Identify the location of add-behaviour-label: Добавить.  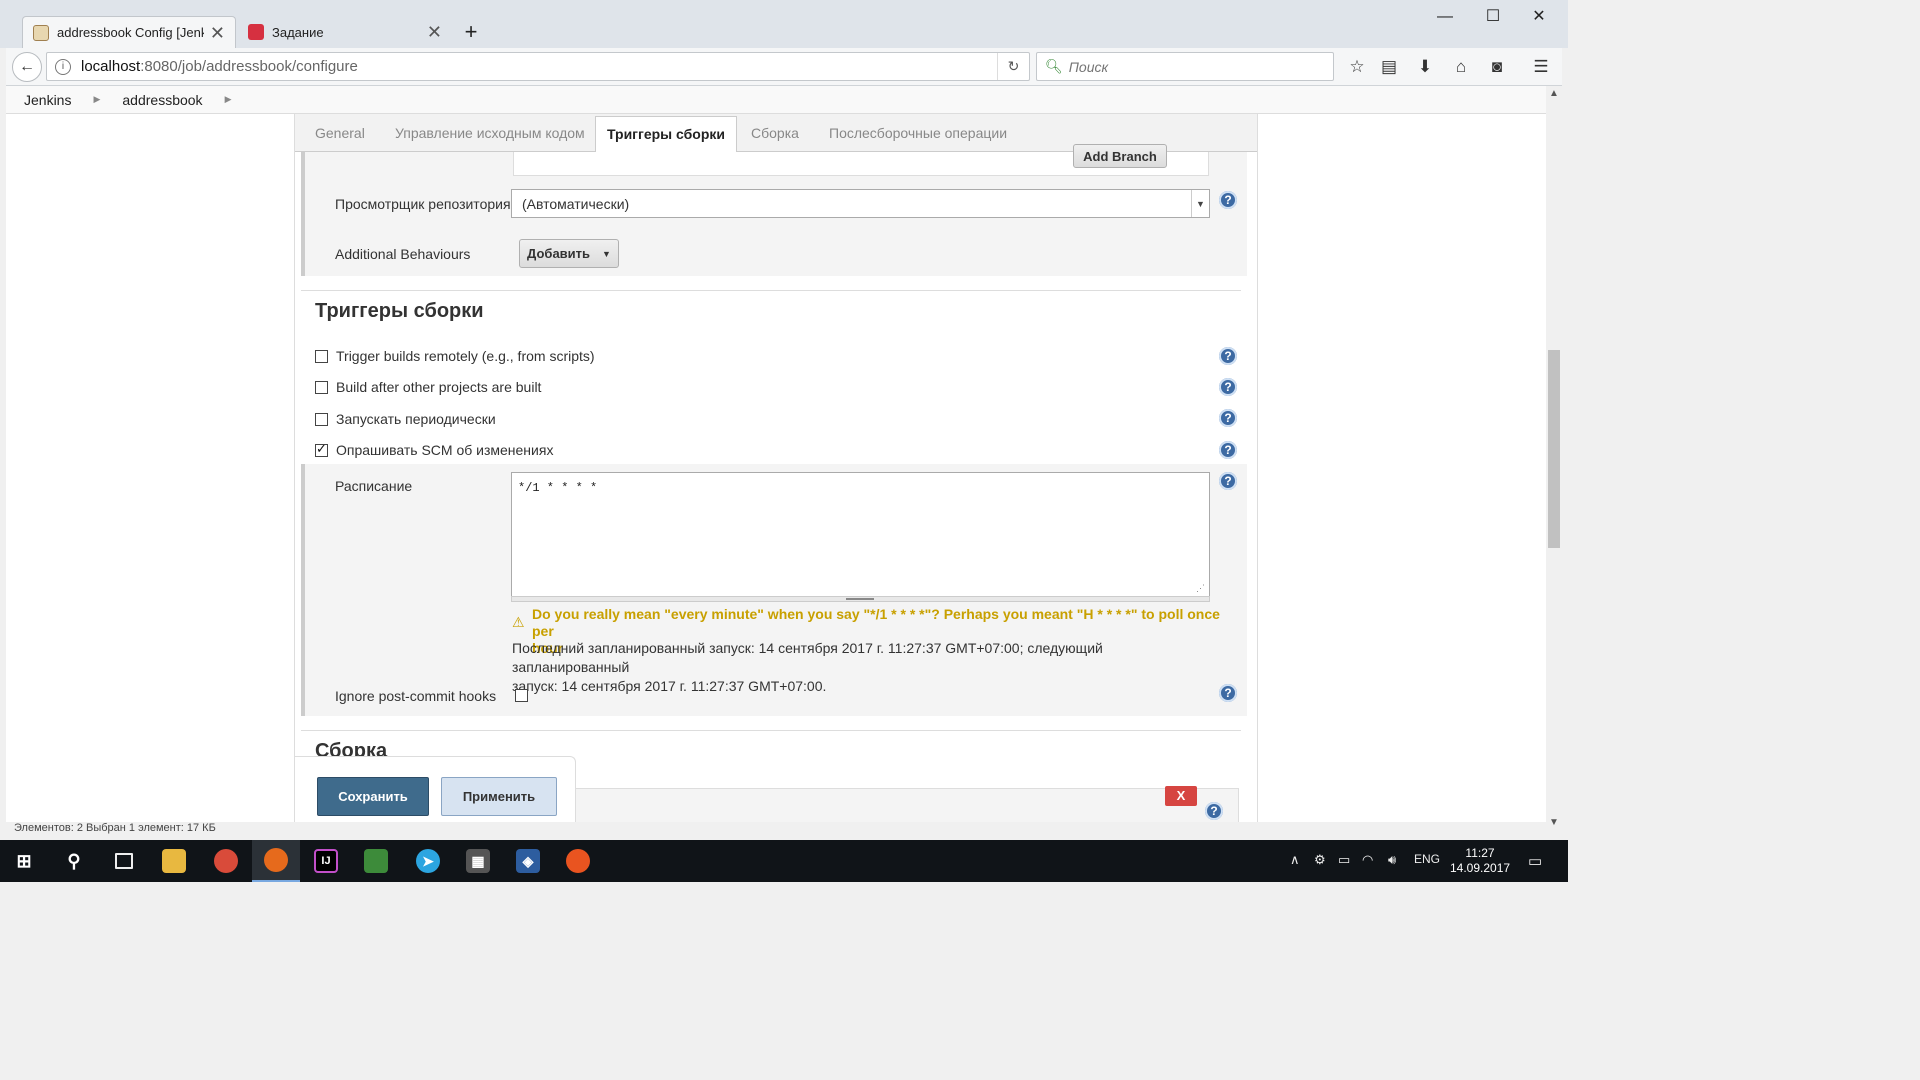
(559, 253).